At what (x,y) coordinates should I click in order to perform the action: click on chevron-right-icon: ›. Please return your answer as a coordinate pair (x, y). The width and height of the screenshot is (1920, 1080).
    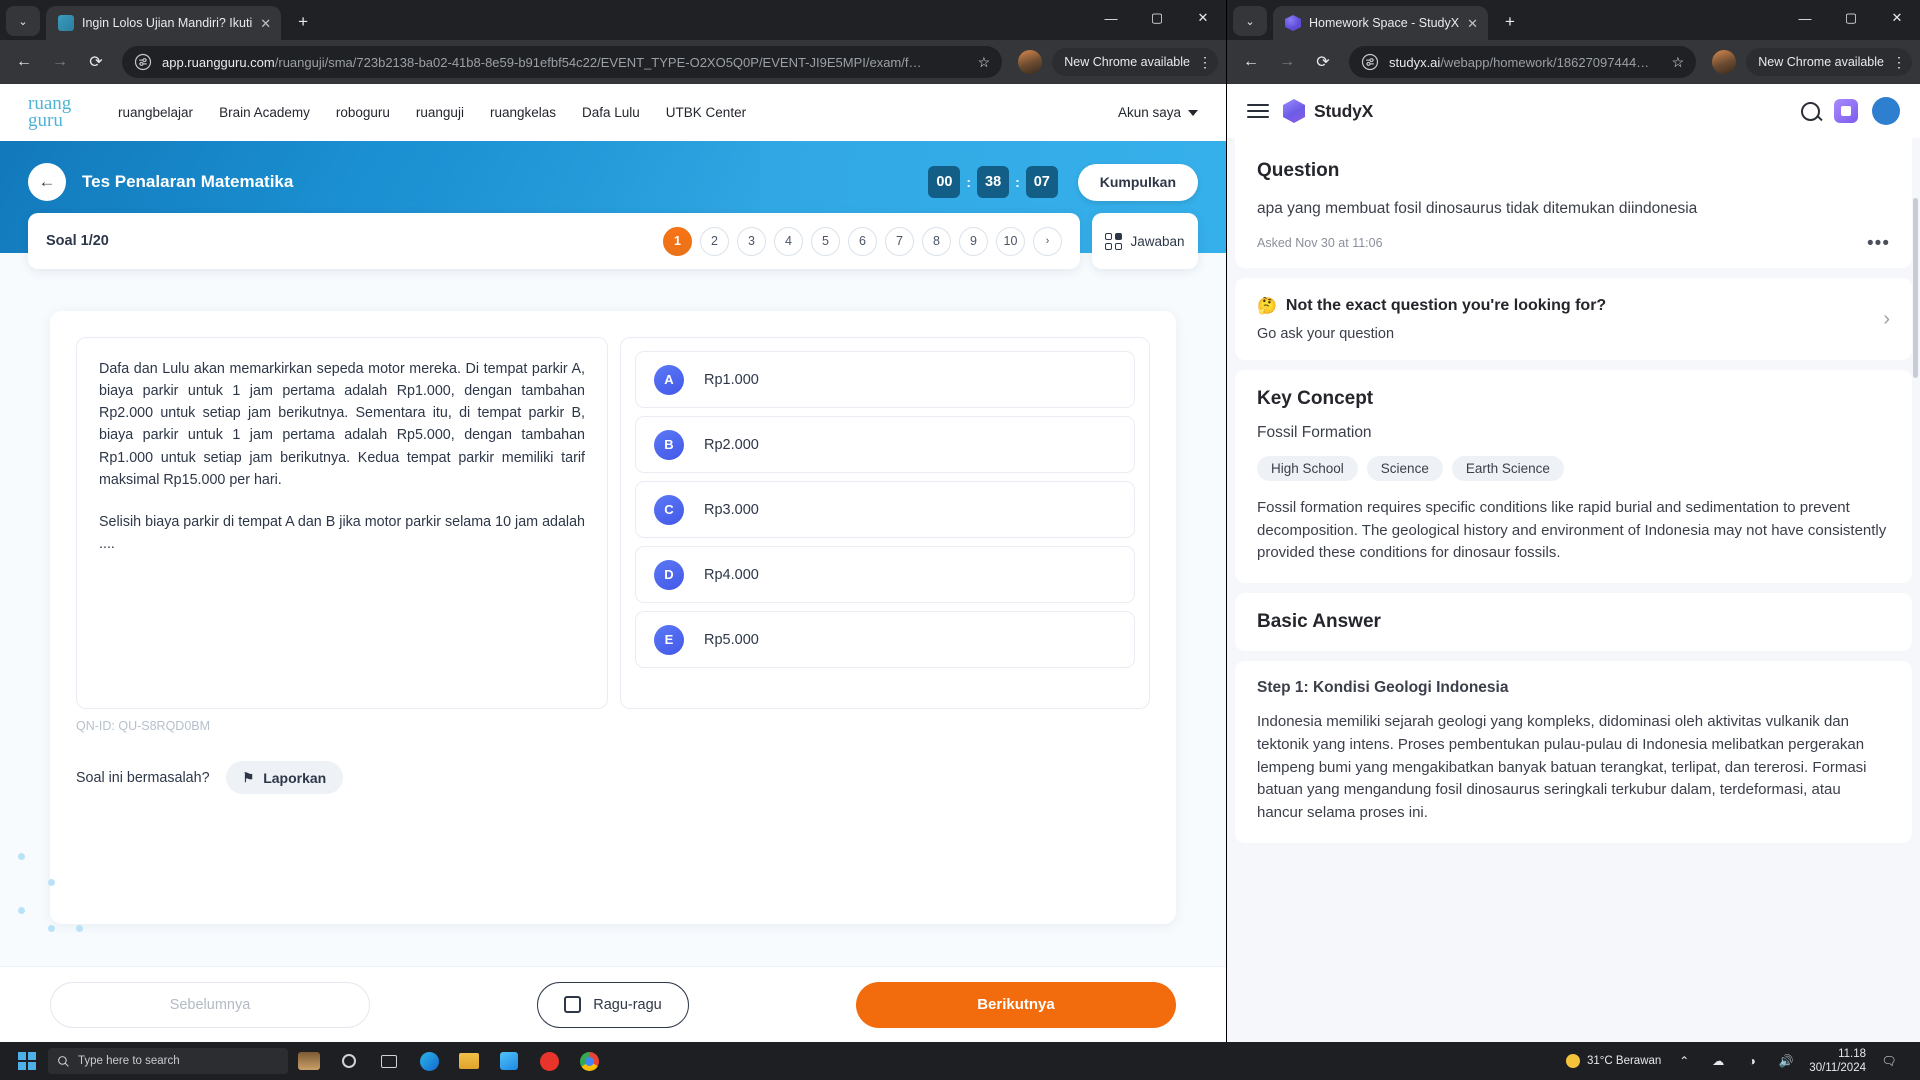
    Looking at the image, I should click on (1886, 319).